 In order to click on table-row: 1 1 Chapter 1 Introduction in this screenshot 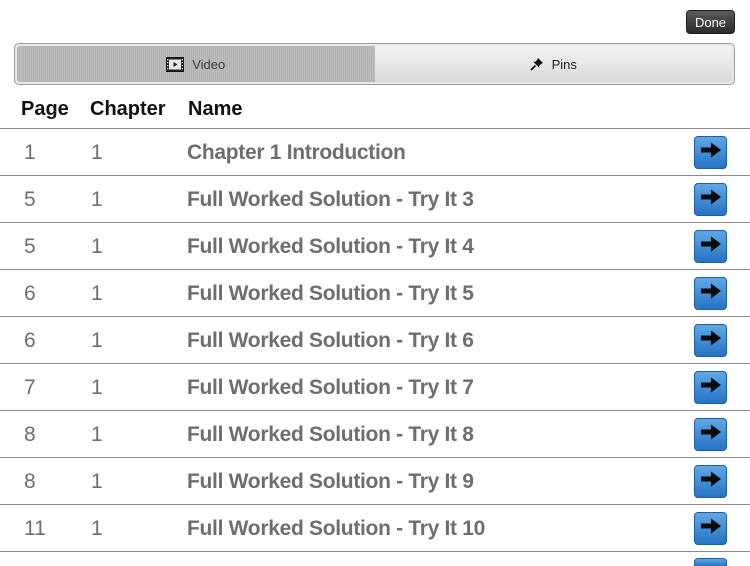, I will do `click(375, 151)`.